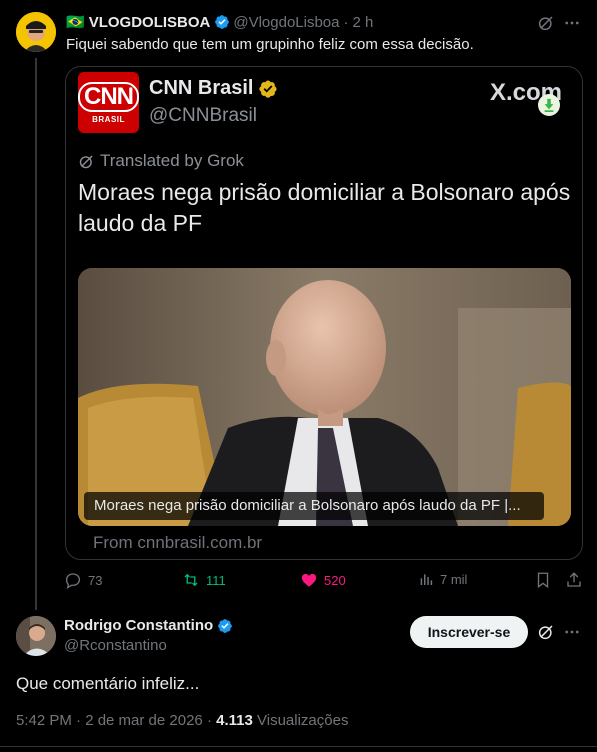 Image resolution: width=597 pixels, height=752 pixels. What do you see at coordinates (75, 22) in the screenshot?
I see `flag-emoji: 🇧🇷` at bounding box center [75, 22].